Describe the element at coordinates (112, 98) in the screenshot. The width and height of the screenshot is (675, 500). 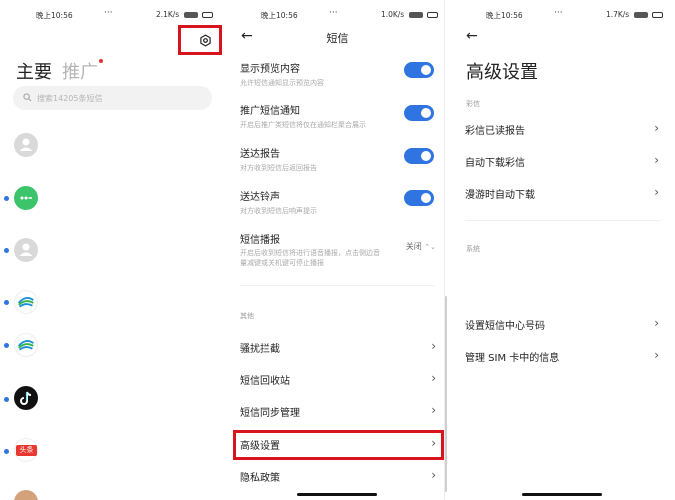
I see `search-input: 搜索14205条短信` at that location.